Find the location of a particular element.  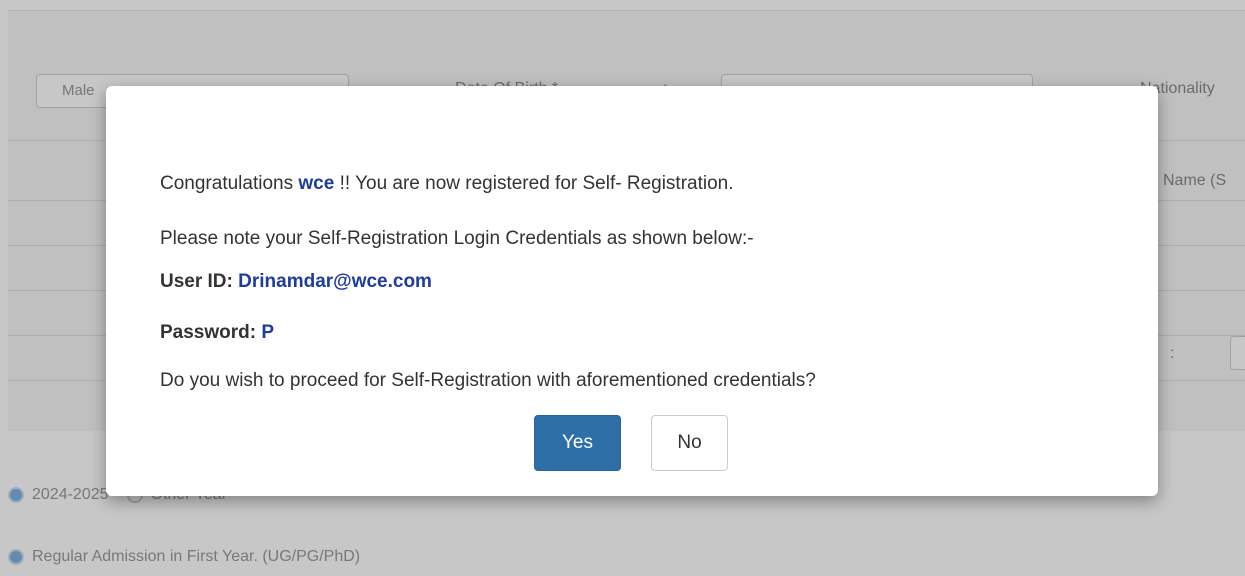

no-button: No is located at coordinates (689, 443).